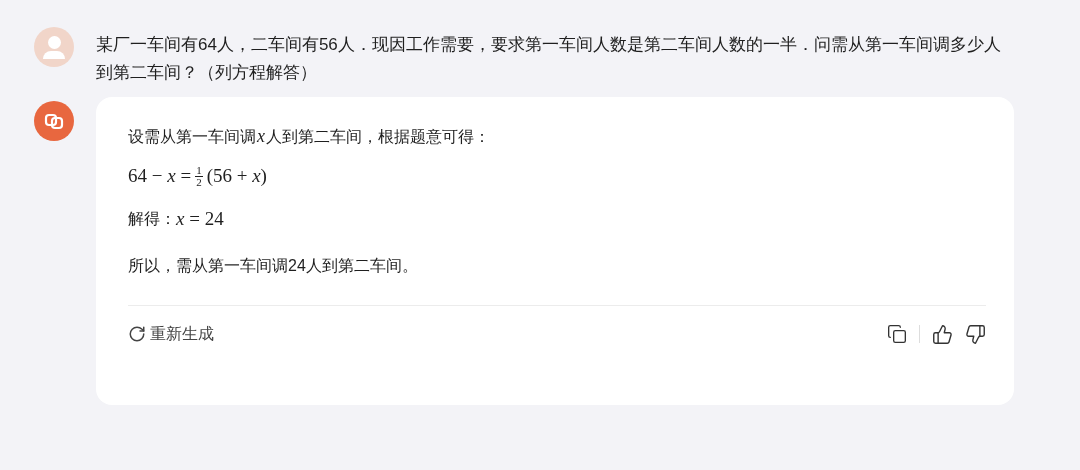 The height and width of the screenshot is (470, 1080). I want to click on thumbs-up-icon, so click(942, 334).